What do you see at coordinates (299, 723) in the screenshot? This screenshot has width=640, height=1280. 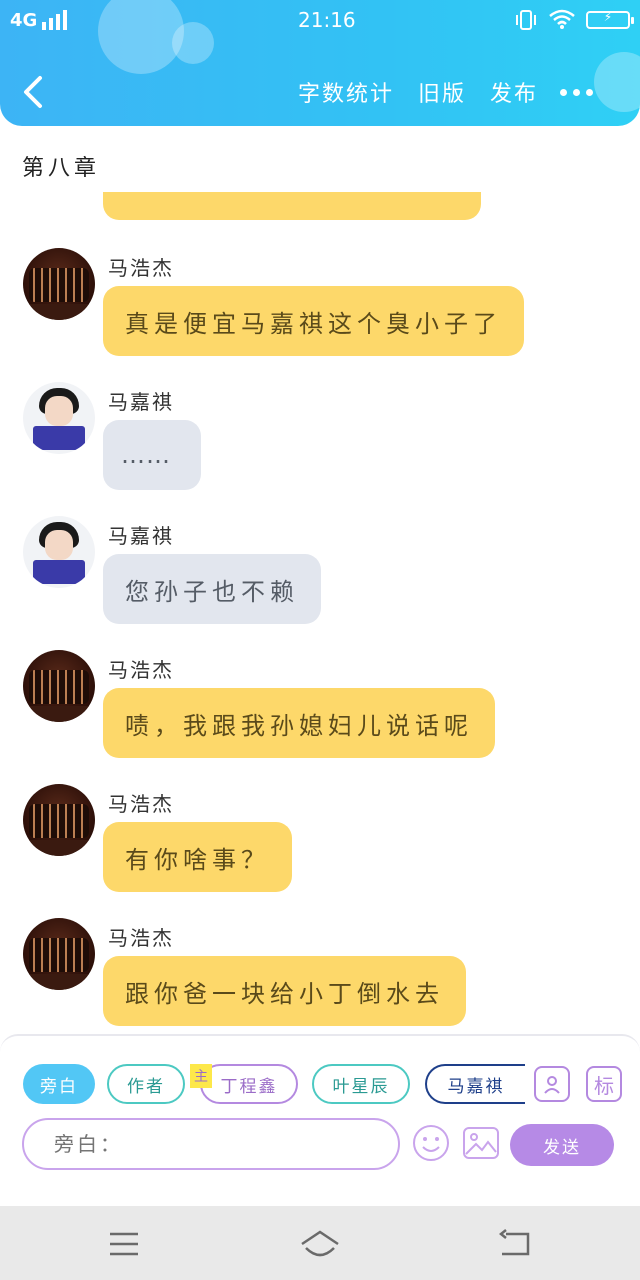 I see `message-bubble: 啧，我跟我孙媳妇儿说话呢` at bounding box center [299, 723].